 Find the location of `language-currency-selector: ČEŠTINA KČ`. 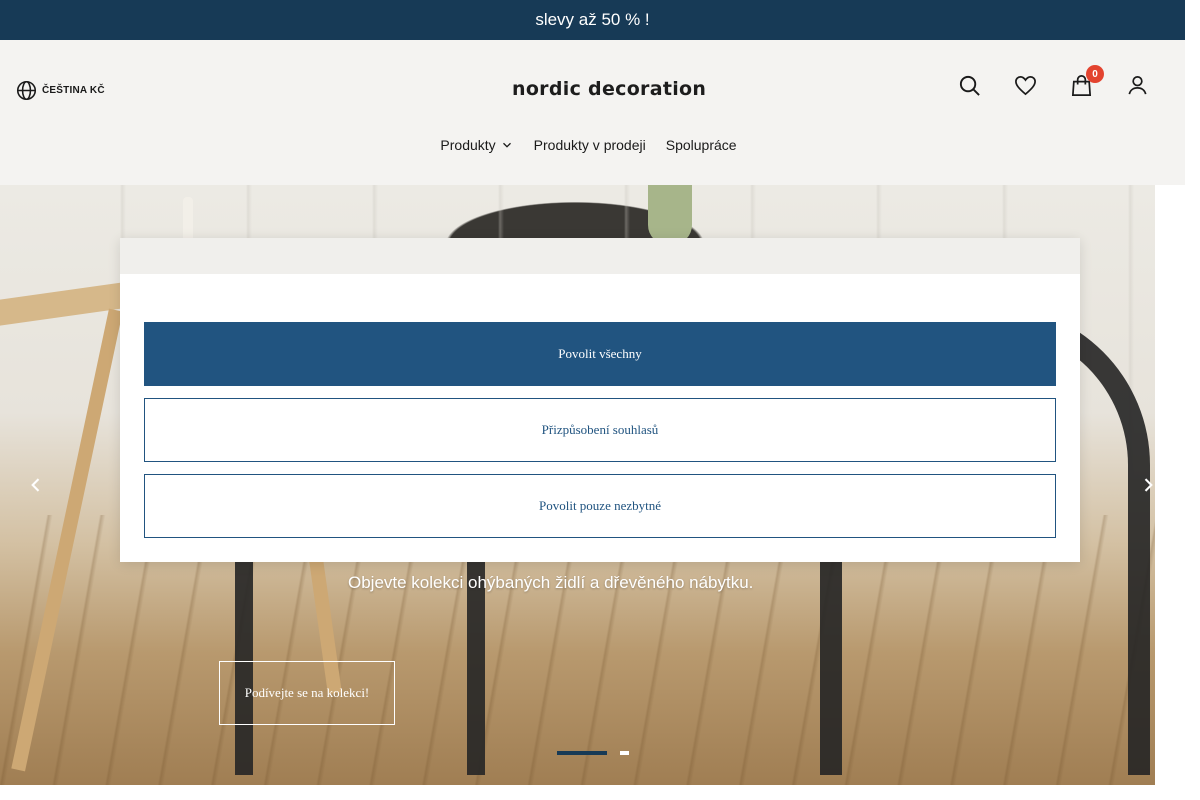

language-currency-selector: ČEŠTINA KČ is located at coordinates (60, 90).